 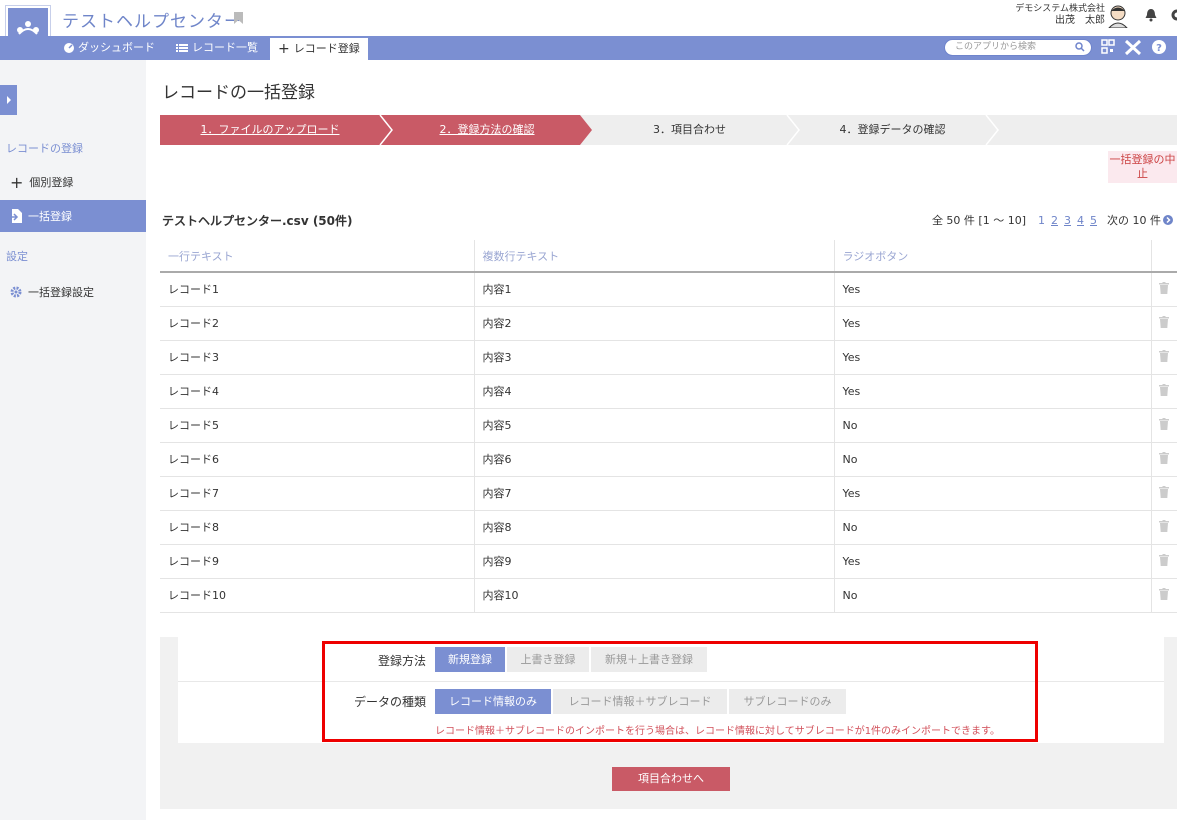 What do you see at coordinates (654, 425) in the screenshot?
I see `table-cell: 内容5` at bounding box center [654, 425].